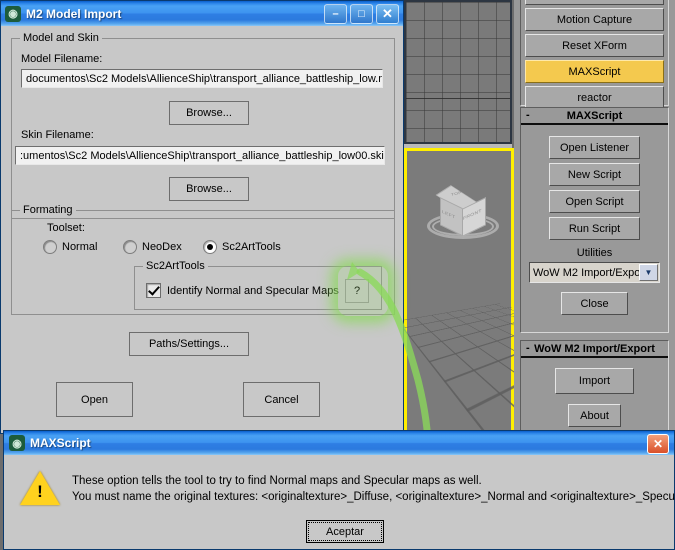 The height and width of the screenshot is (550, 675). I want to click on toolset-label: Toolset:, so click(66, 228).